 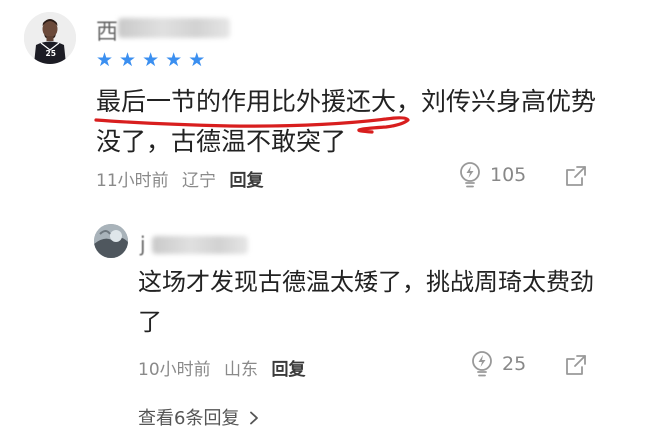 What do you see at coordinates (174, 370) in the screenshot?
I see `reply-time: 10小时前` at bounding box center [174, 370].